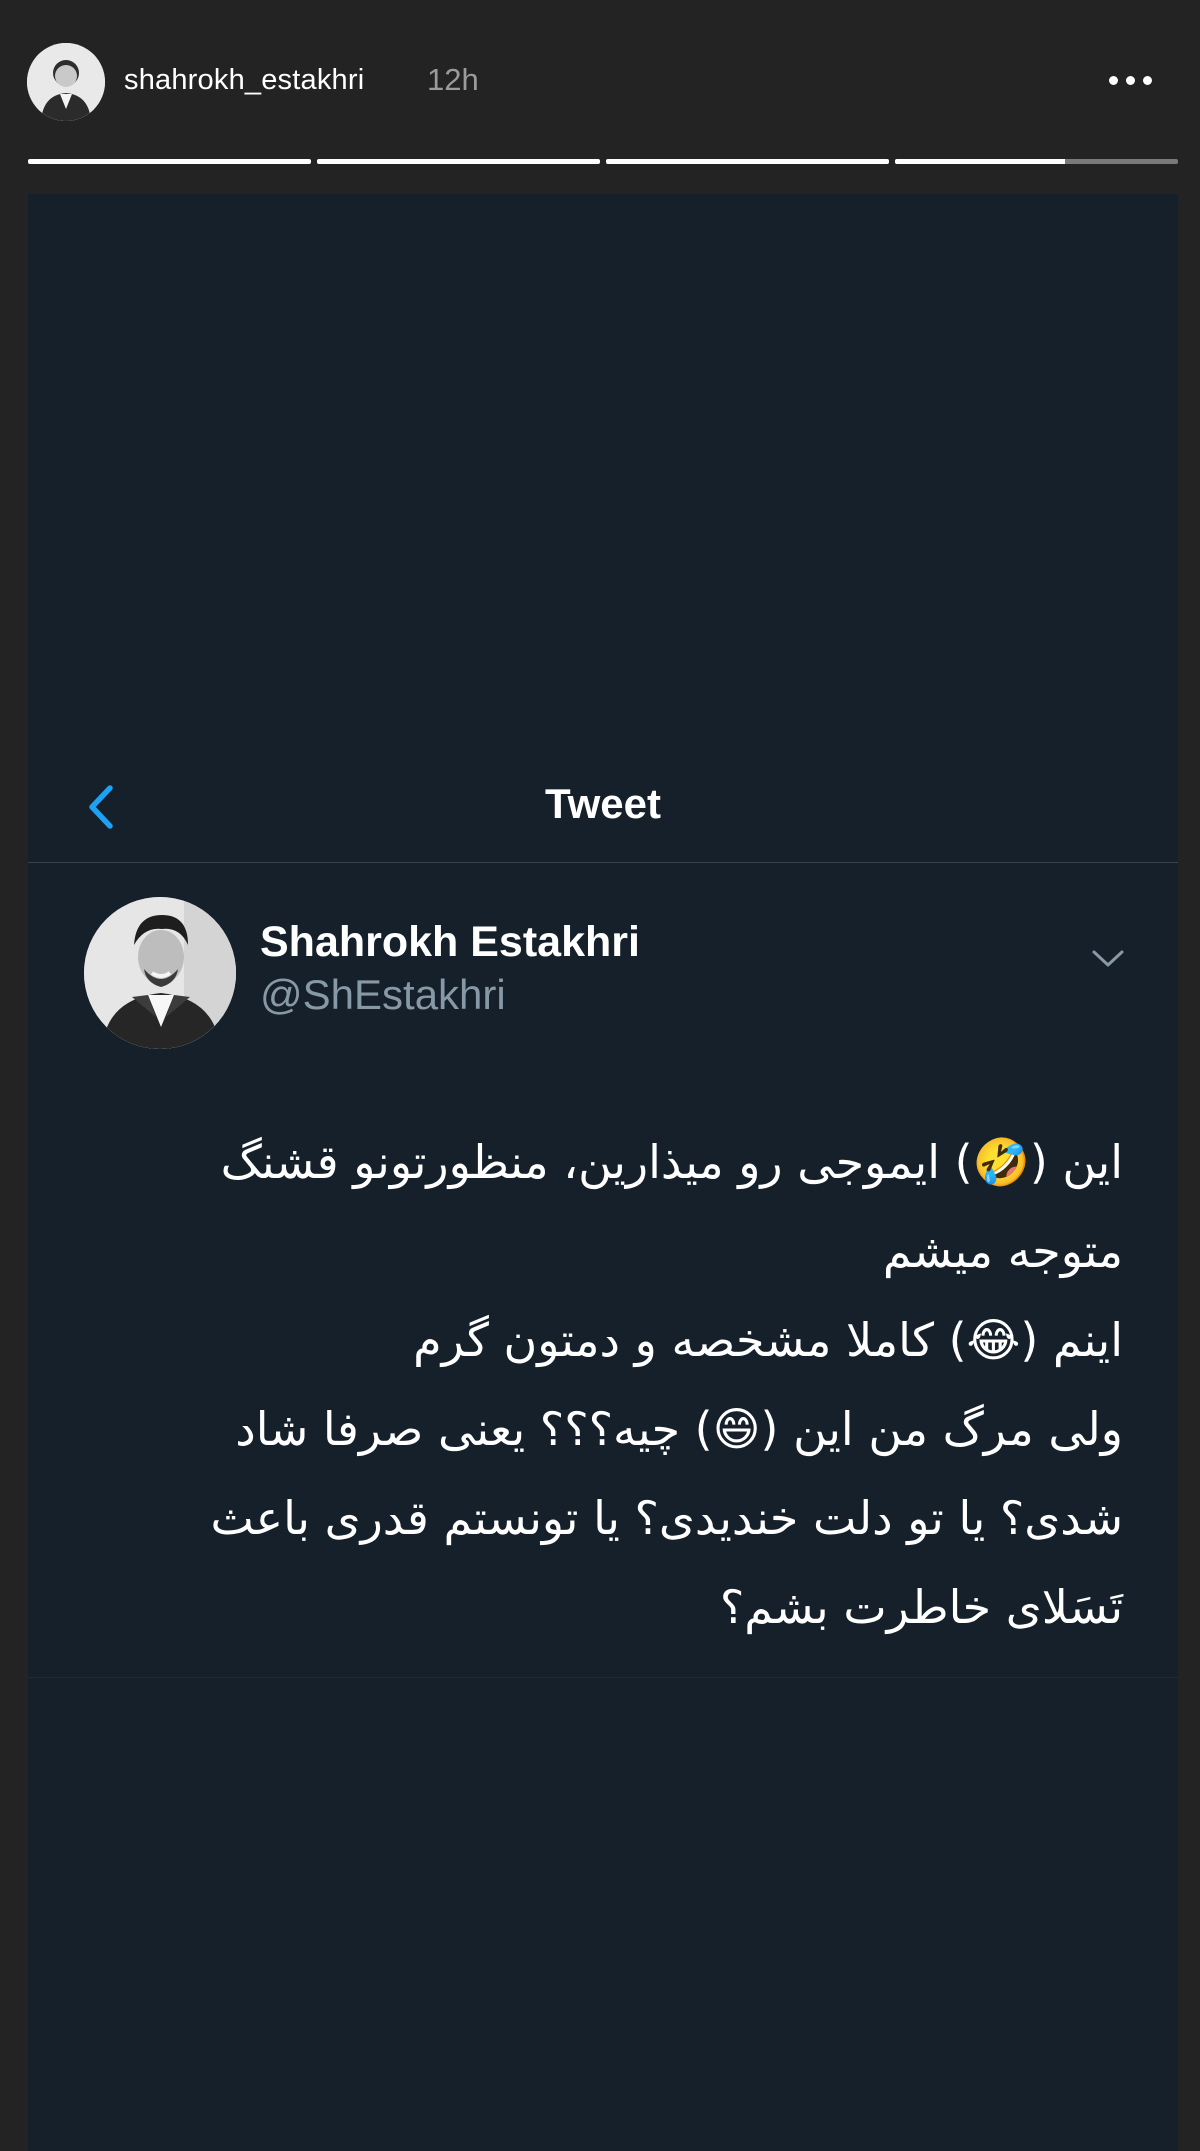  I want to click on author-avatar, so click(160, 973).